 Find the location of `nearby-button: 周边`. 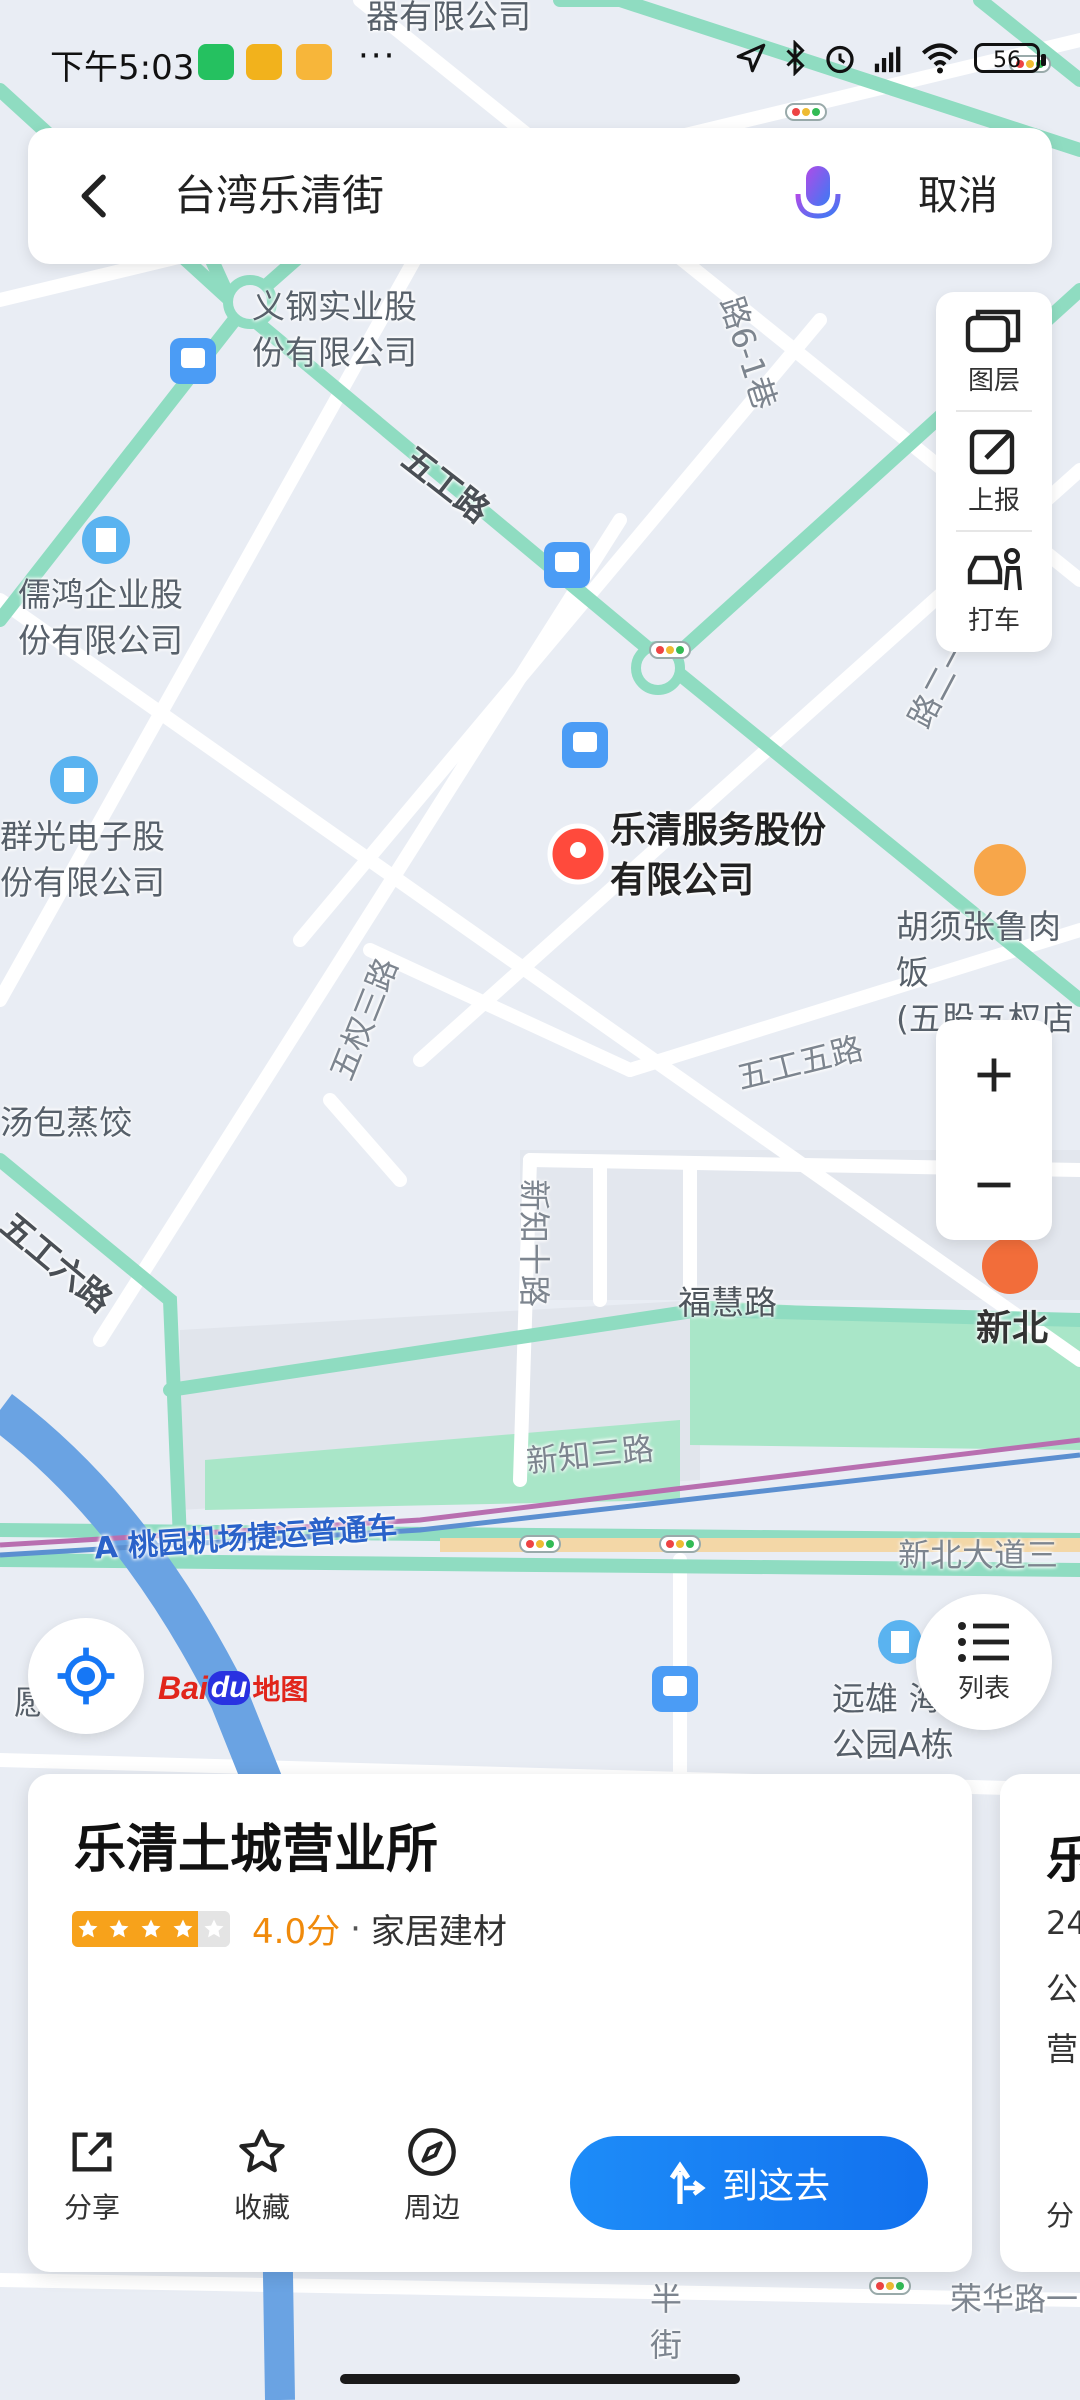

nearby-button: 周边 is located at coordinates (432, 2176).